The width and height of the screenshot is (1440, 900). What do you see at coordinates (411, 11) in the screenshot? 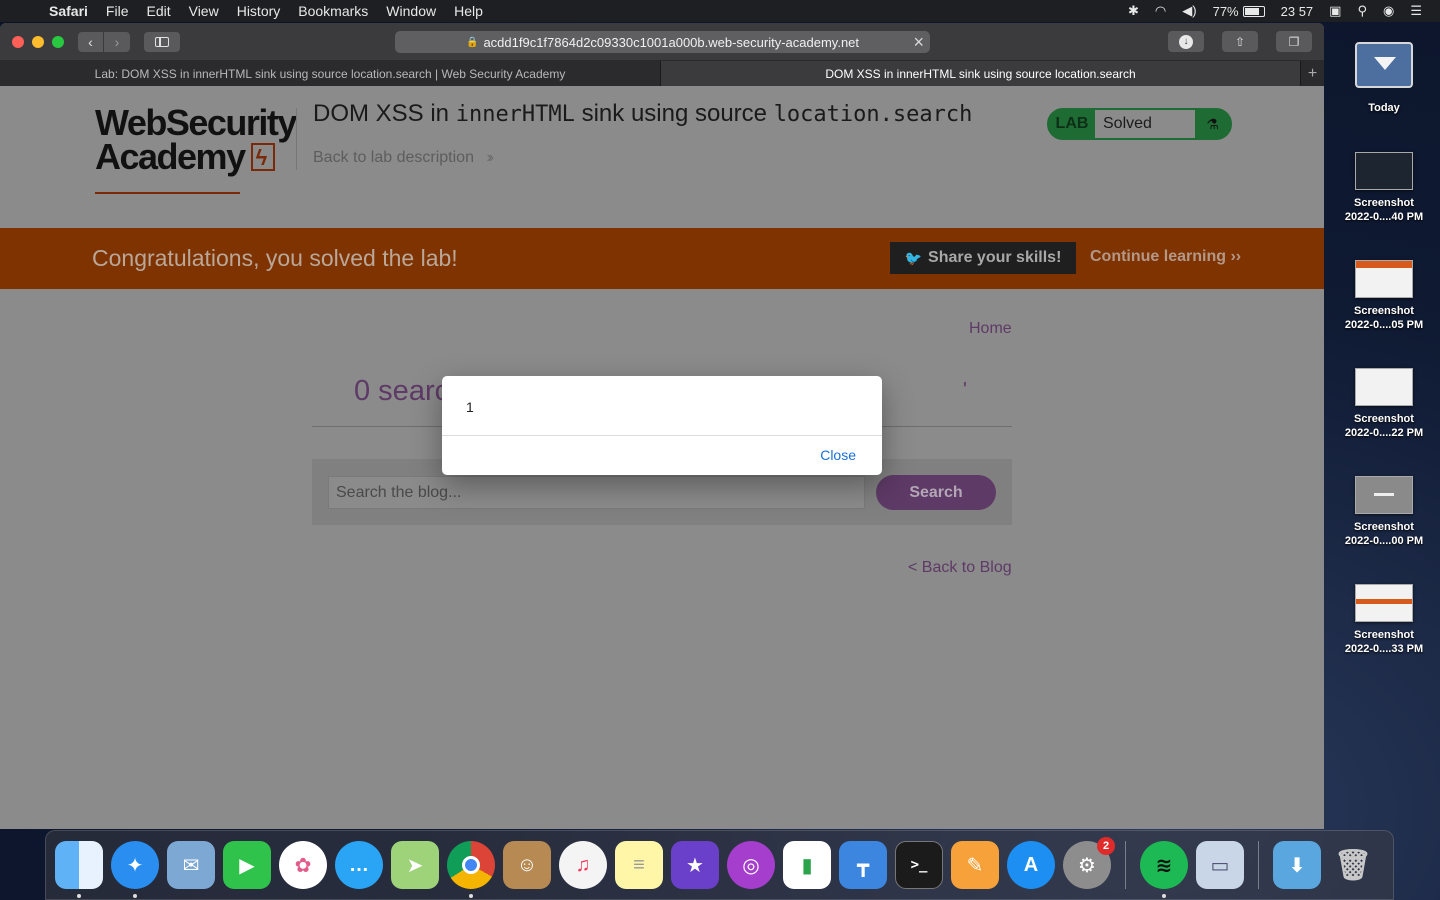
I see `menu-window: Window` at bounding box center [411, 11].